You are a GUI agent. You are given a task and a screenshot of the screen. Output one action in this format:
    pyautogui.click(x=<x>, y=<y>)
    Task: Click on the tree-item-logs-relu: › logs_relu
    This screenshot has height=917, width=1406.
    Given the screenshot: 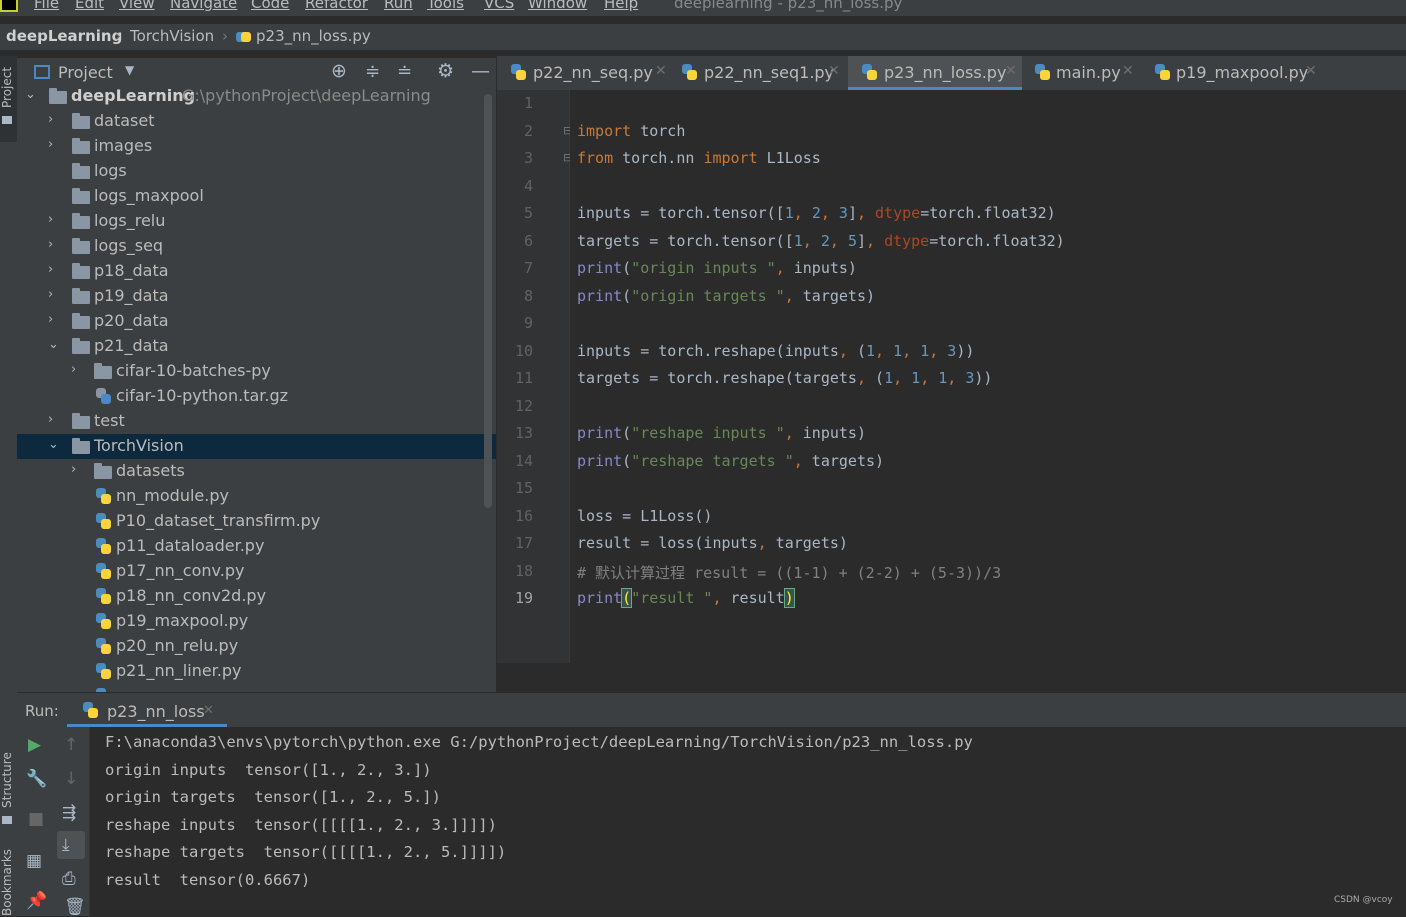 What is the action you would take?
    pyautogui.click(x=256, y=221)
    